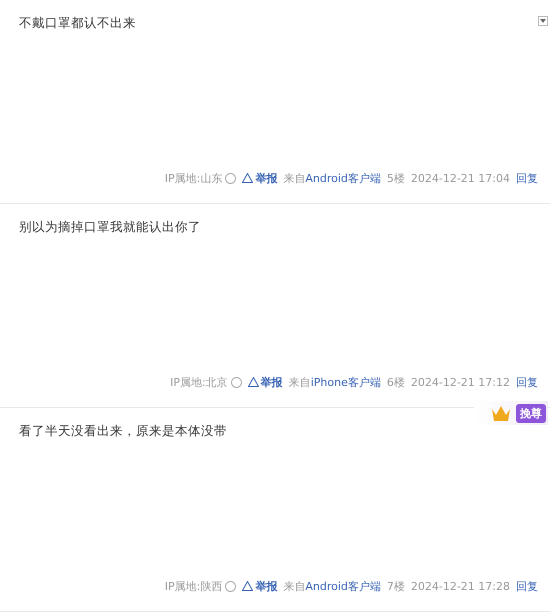  What do you see at coordinates (460, 586) in the screenshot?
I see `post-time: 2024-12-21 17:28` at bounding box center [460, 586].